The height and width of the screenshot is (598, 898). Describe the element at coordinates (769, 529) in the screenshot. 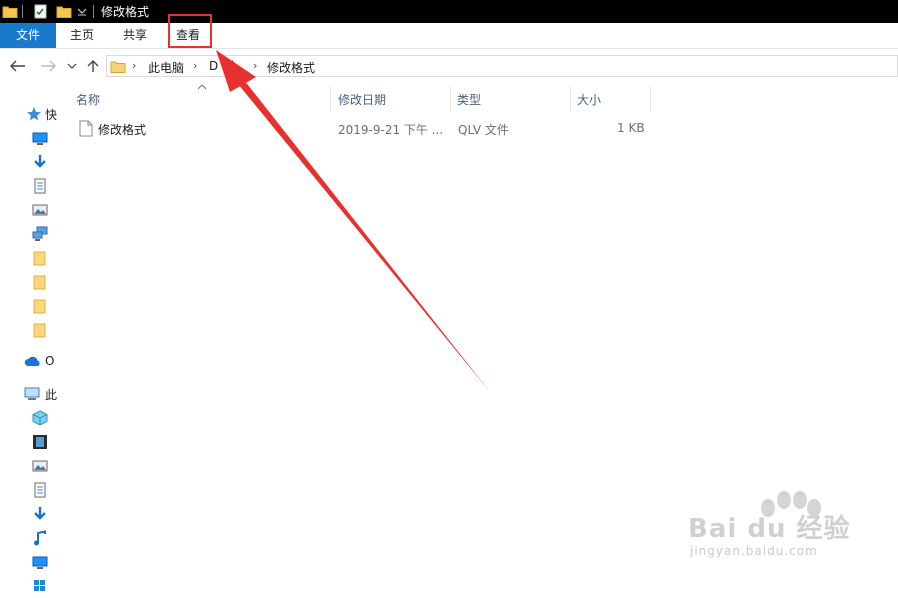

I see `watermark-brand: Bai du 经验` at that location.